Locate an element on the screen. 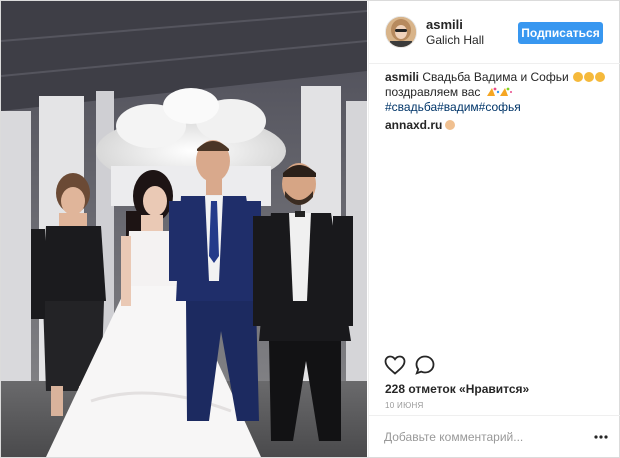 This screenshot has width=620, height=458. follow-button: Подписаться is located at coordinates (560, 33).